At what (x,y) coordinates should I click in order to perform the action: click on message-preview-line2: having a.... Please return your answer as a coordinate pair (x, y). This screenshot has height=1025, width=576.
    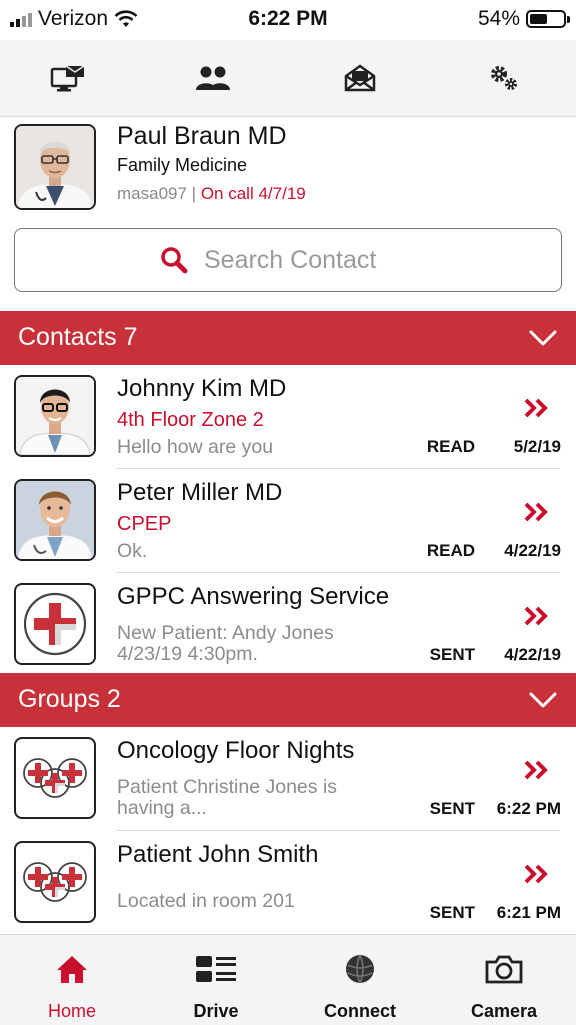
    Looking at the image, I should click on (162, 808).